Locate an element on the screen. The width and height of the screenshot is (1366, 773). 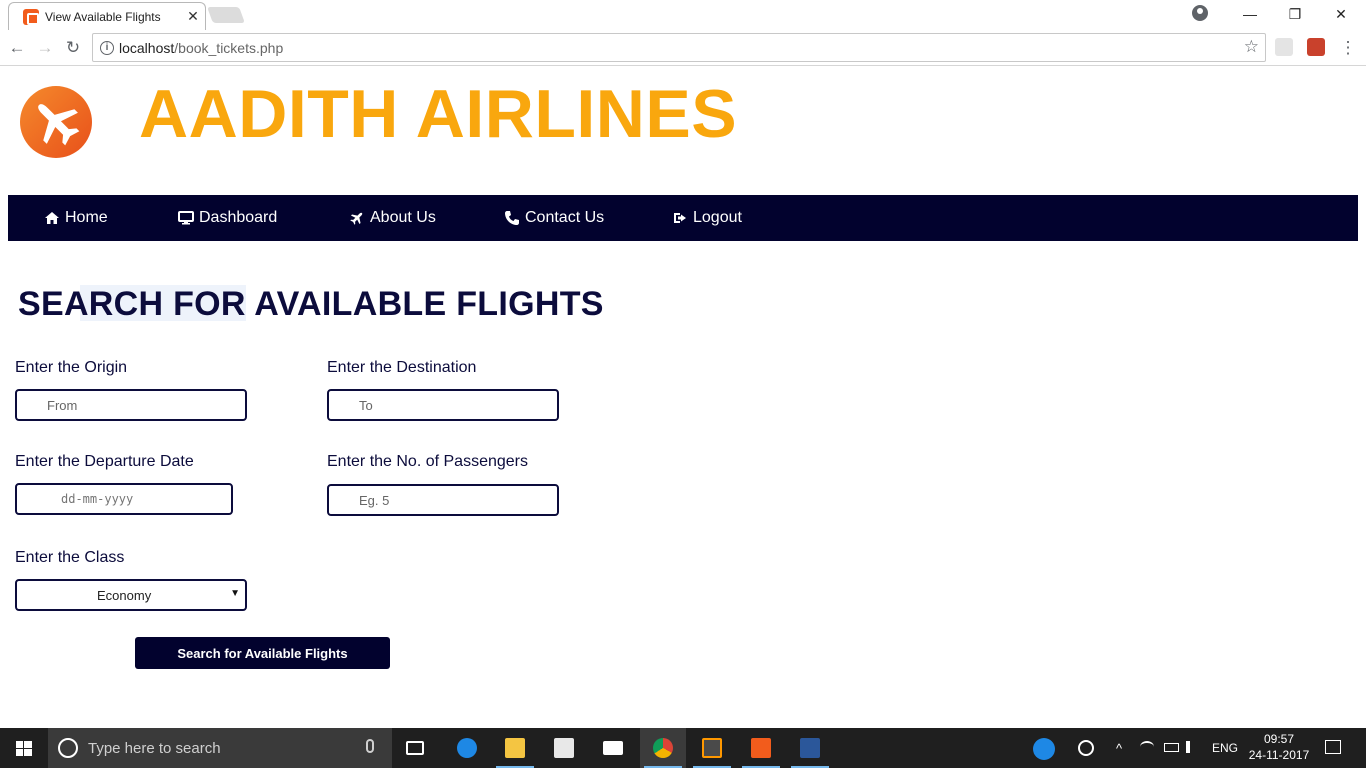
close-window-button: ✕ is located at coordinates (1341, 14).